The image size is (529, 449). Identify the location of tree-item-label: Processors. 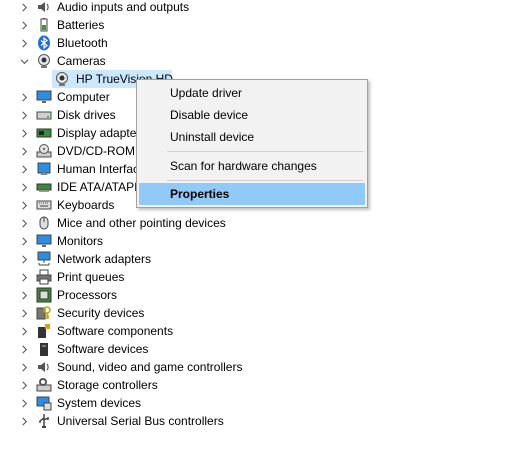
(87, 295).